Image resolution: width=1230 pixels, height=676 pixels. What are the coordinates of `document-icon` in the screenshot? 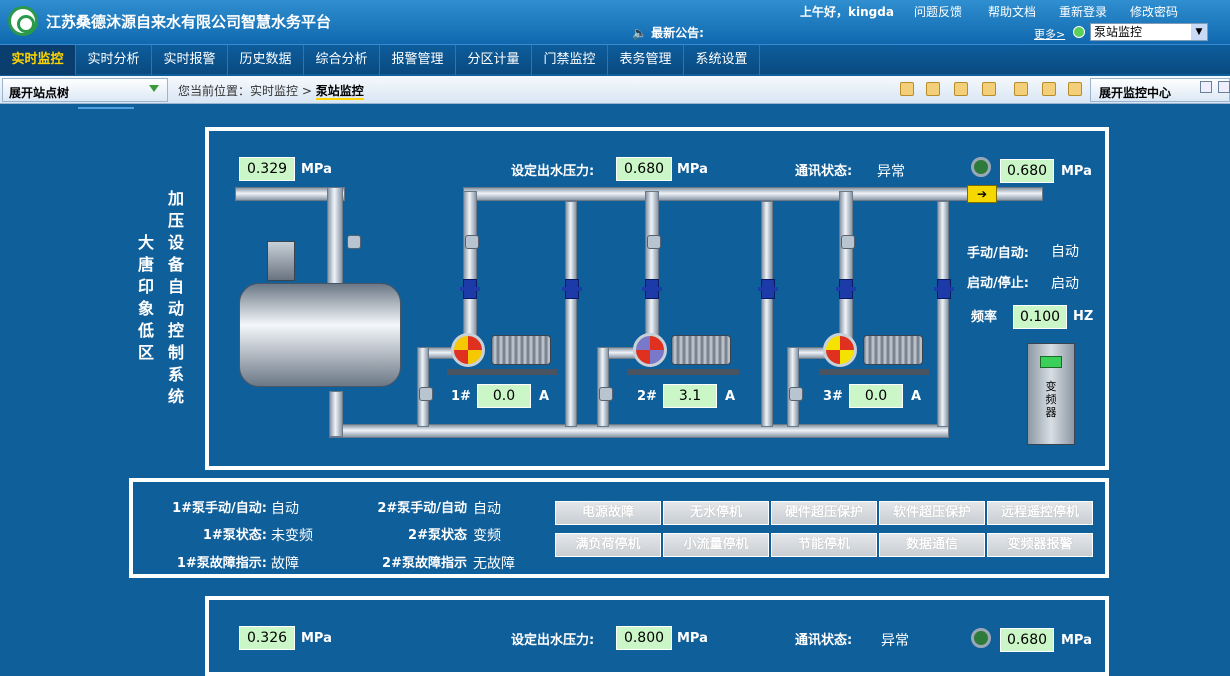 It's located at (961, 89).